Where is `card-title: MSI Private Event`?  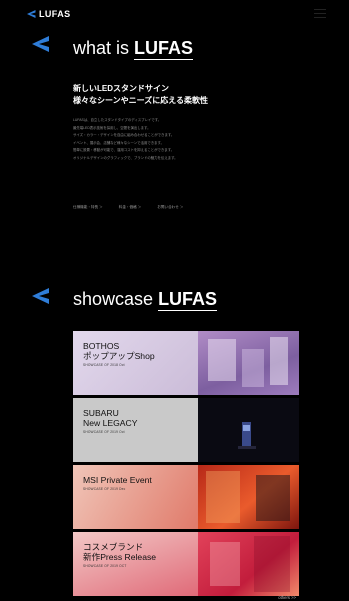
card-title: MSI Private Event is located at coordinates (117, 480).